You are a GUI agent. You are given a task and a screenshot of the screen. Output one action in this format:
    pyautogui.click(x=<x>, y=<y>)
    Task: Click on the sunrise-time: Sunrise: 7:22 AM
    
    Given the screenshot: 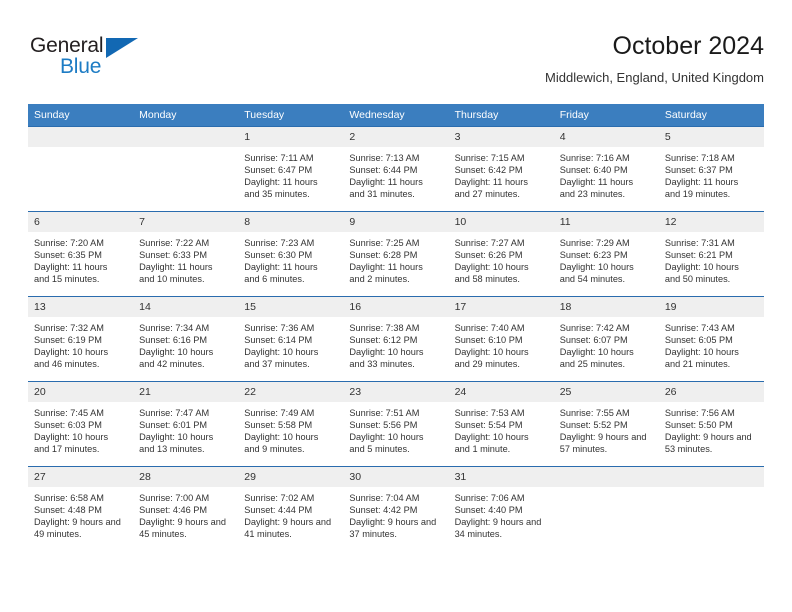 What is the action you would take?
    pyautogui.click(x=174, y=243)
    